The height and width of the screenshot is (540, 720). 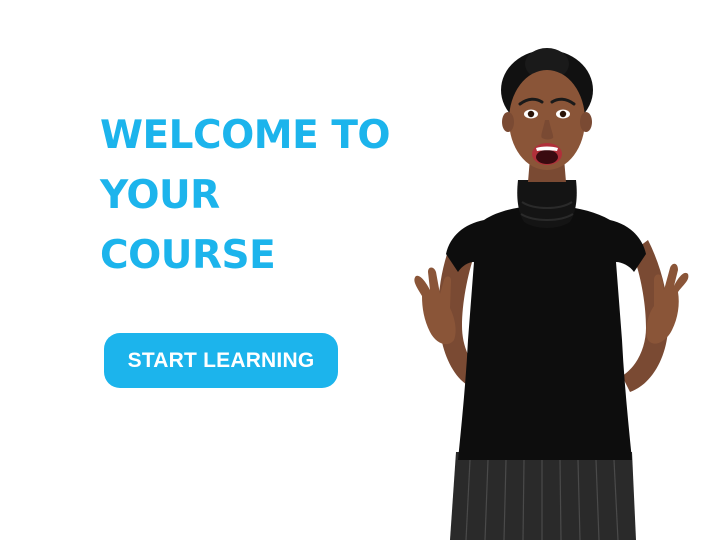 I want to click on welcome-headline: WELCOME TO YOUR COURSE, so click(x=245, y=196).